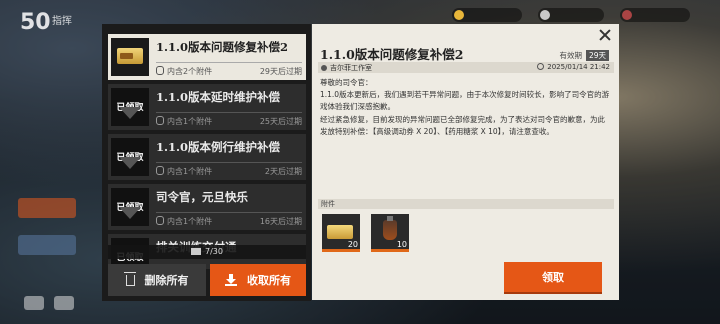  I want to click on mail-expiry: 16天后过期, so click(280, 221).